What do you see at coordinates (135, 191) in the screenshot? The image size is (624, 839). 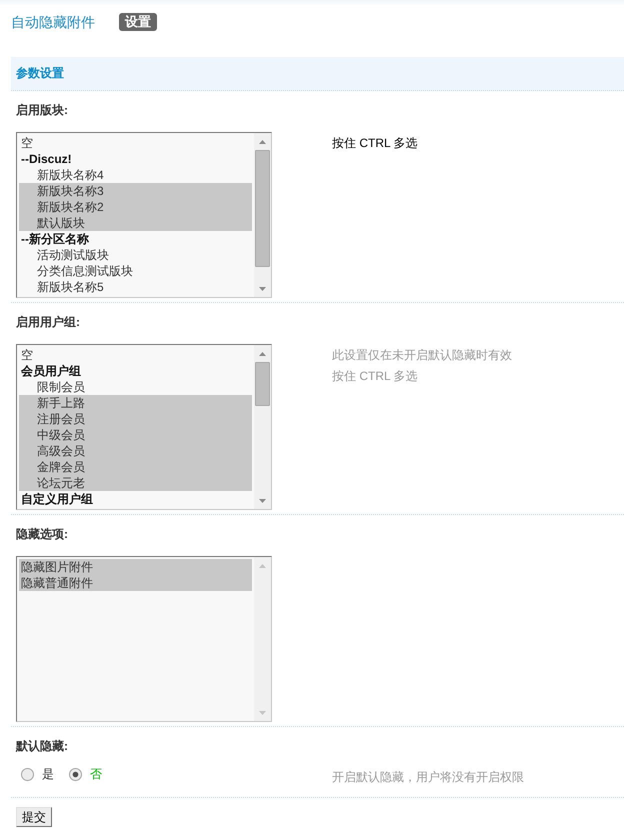 I see `list-option: 新版块名称3` at bounding box center [135, 191].